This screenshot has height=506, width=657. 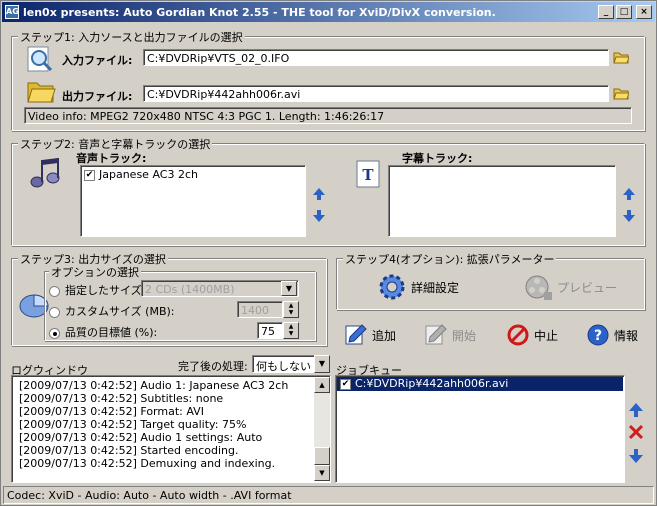 I want to click on scroll-down-button: ▼, so click(x=322, y=473).